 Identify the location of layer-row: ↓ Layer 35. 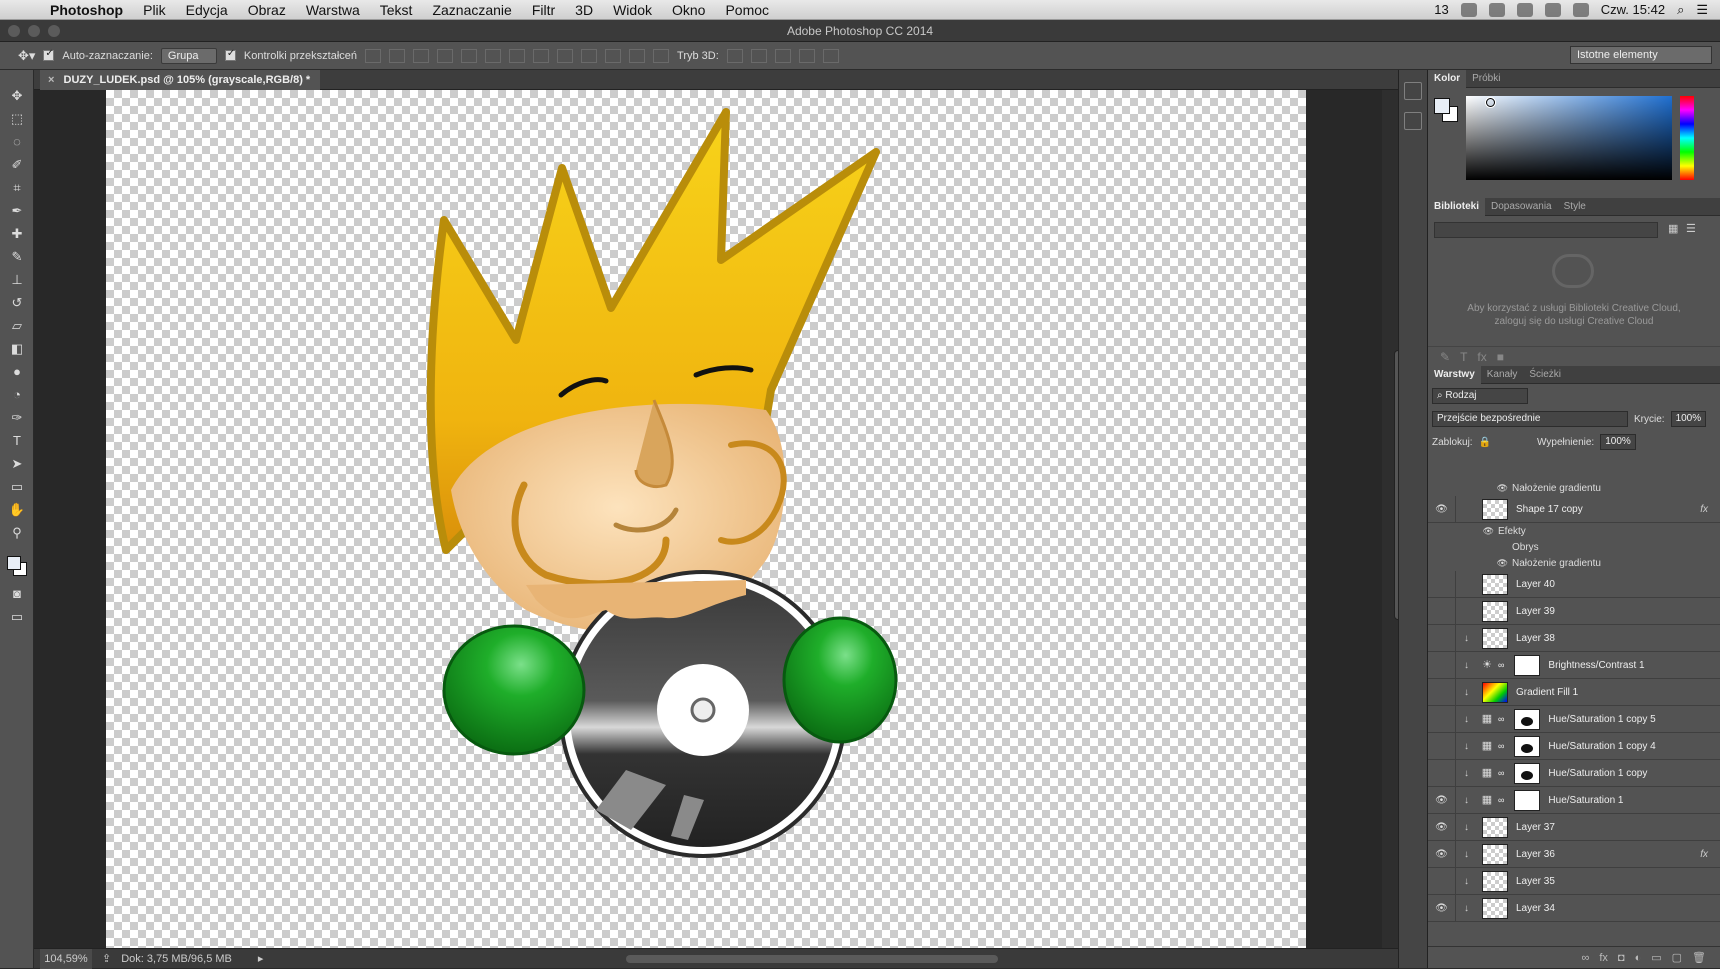
(1574, 881).